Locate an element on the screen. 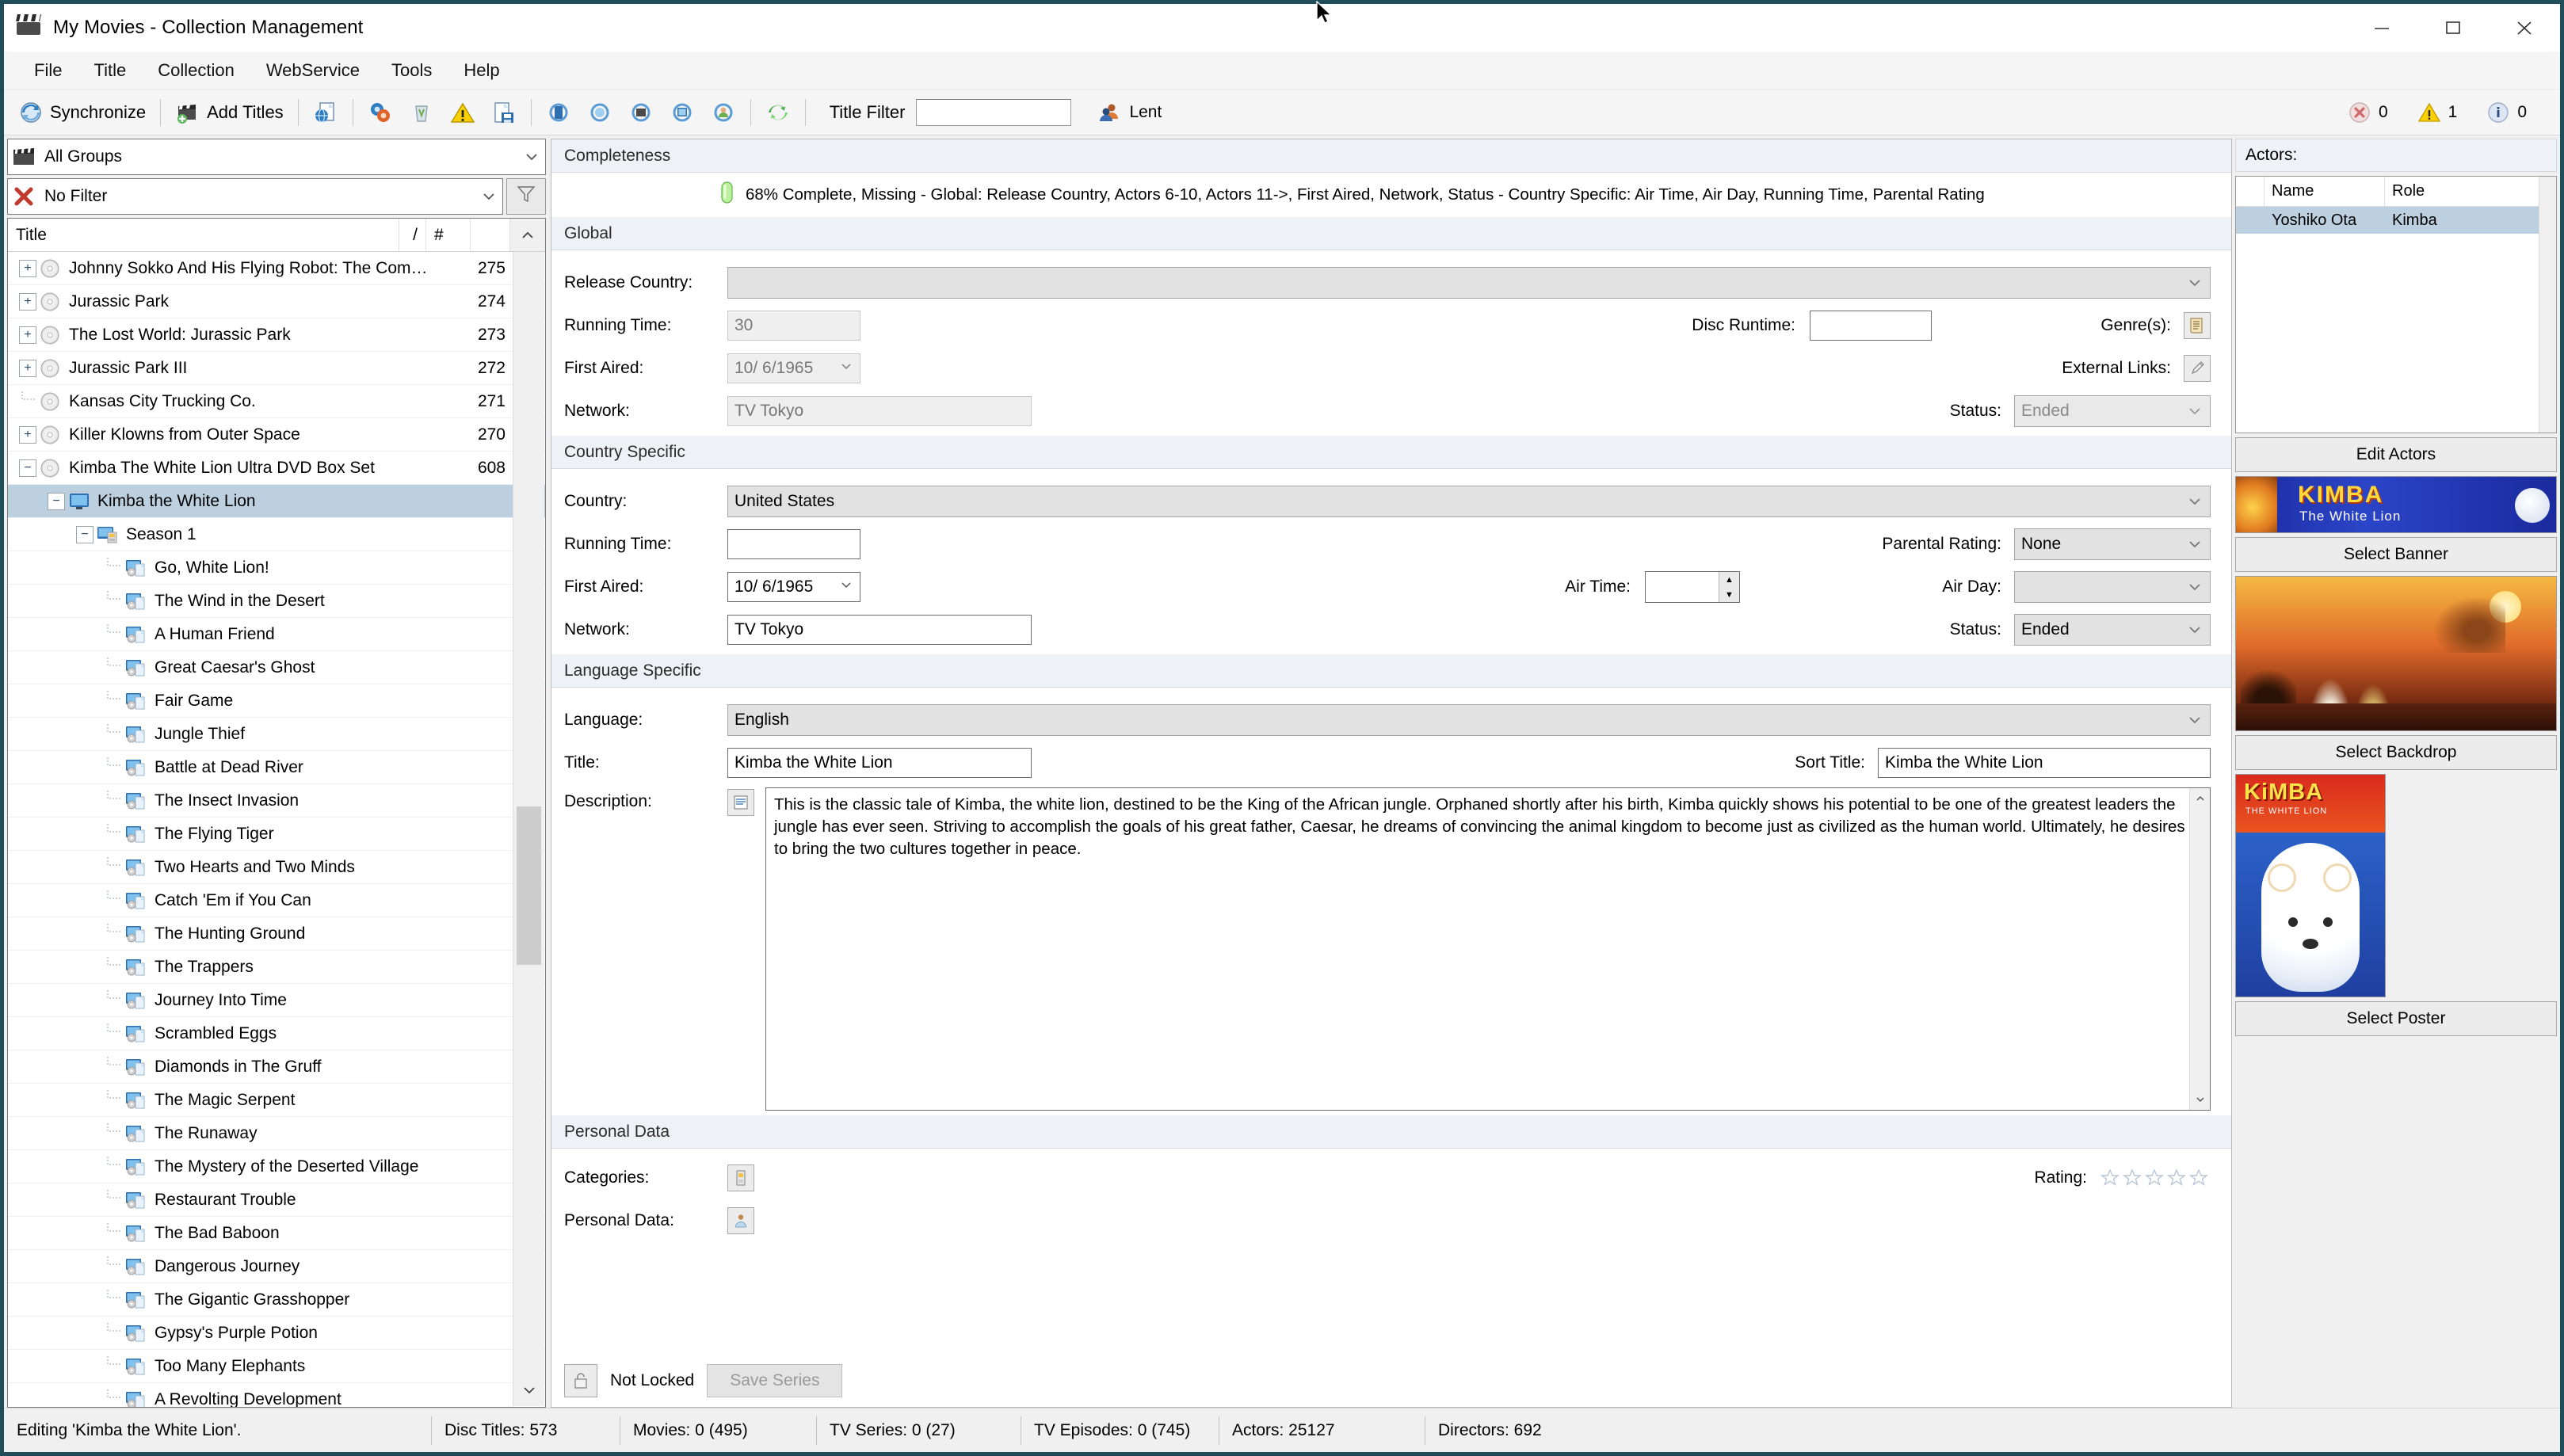  categories-button is located at coordinates (740, 1177).